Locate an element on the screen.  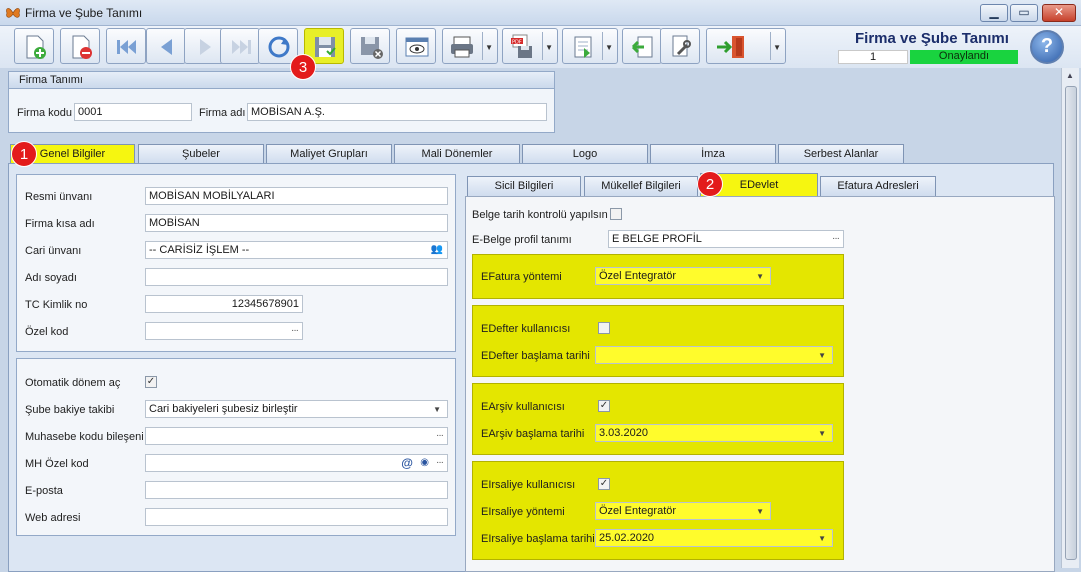
help-icon: ? is located at coordinates (1047, 46).